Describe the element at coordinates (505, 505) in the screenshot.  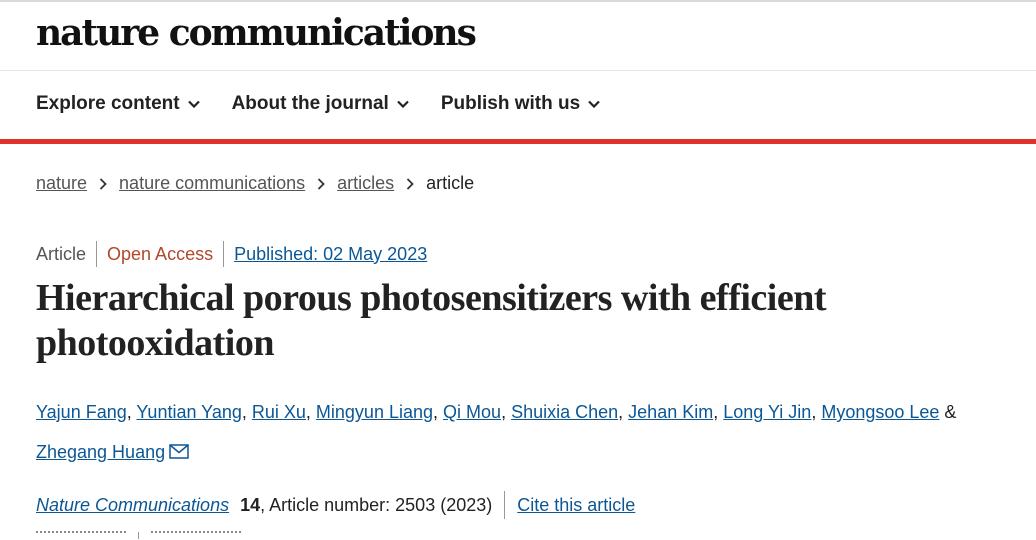
I see `citation-divider` at that location.